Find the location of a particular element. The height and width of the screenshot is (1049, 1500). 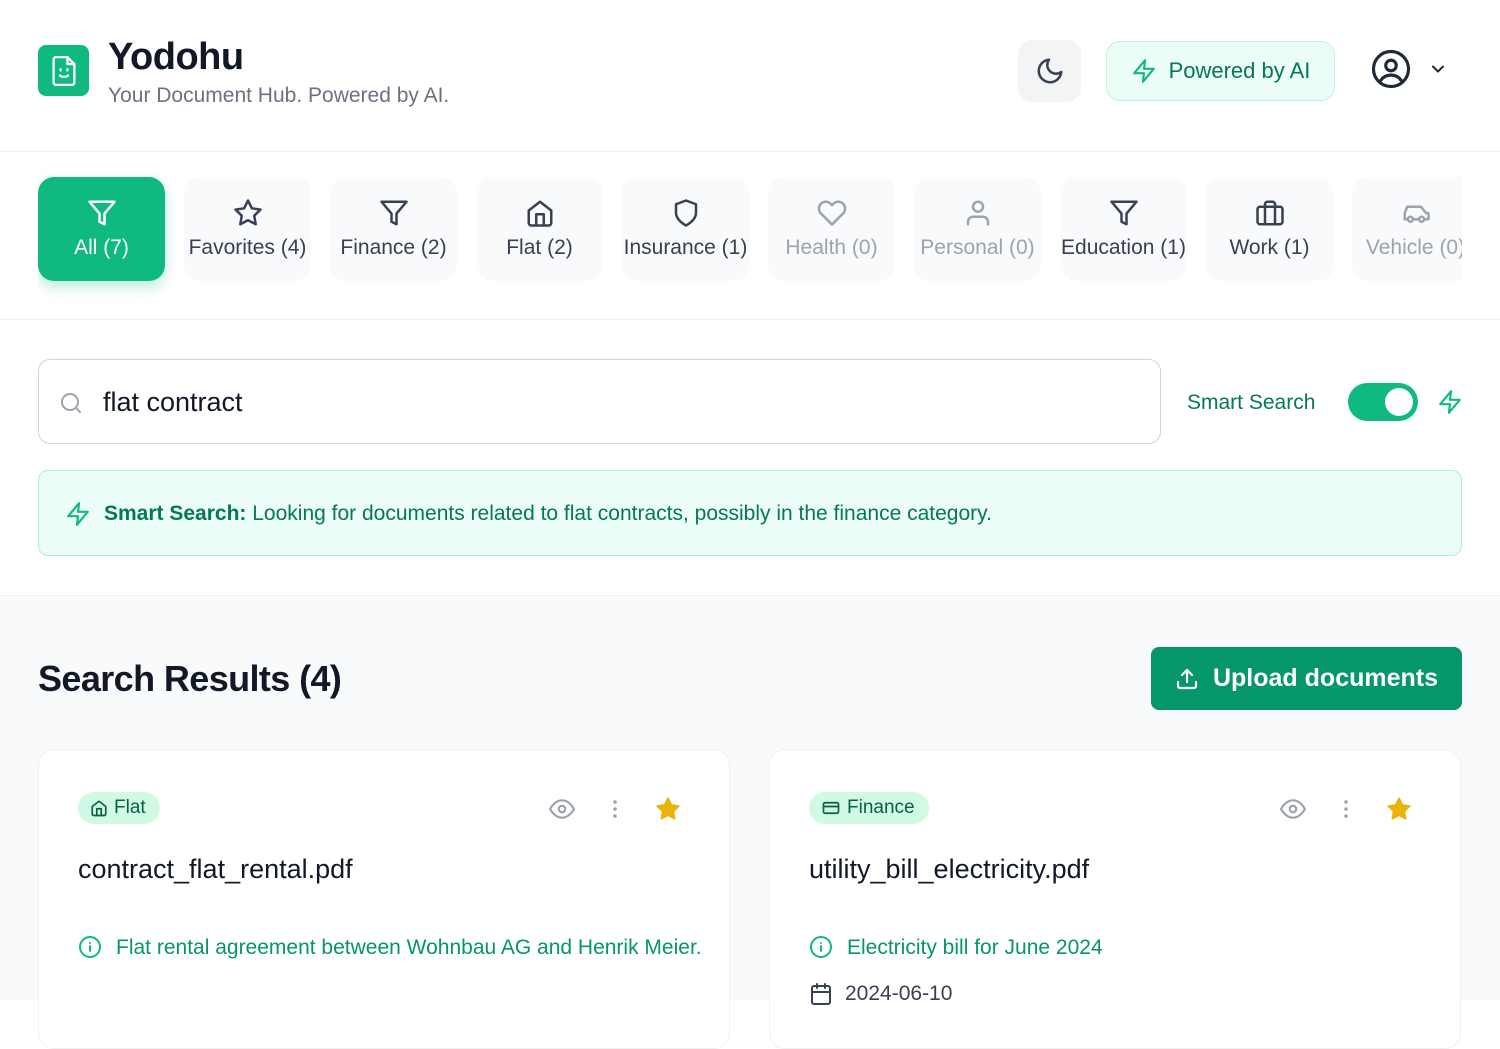

tab-label: Work (1) is located at coordinates (1269, 247).